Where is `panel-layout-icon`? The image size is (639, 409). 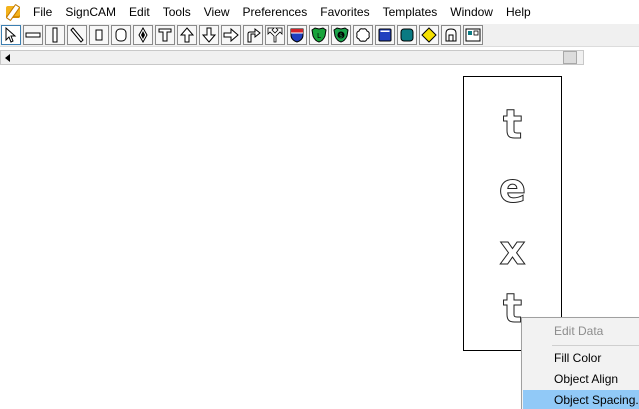 panel-layout-icon is located at coordinates (473, 35).